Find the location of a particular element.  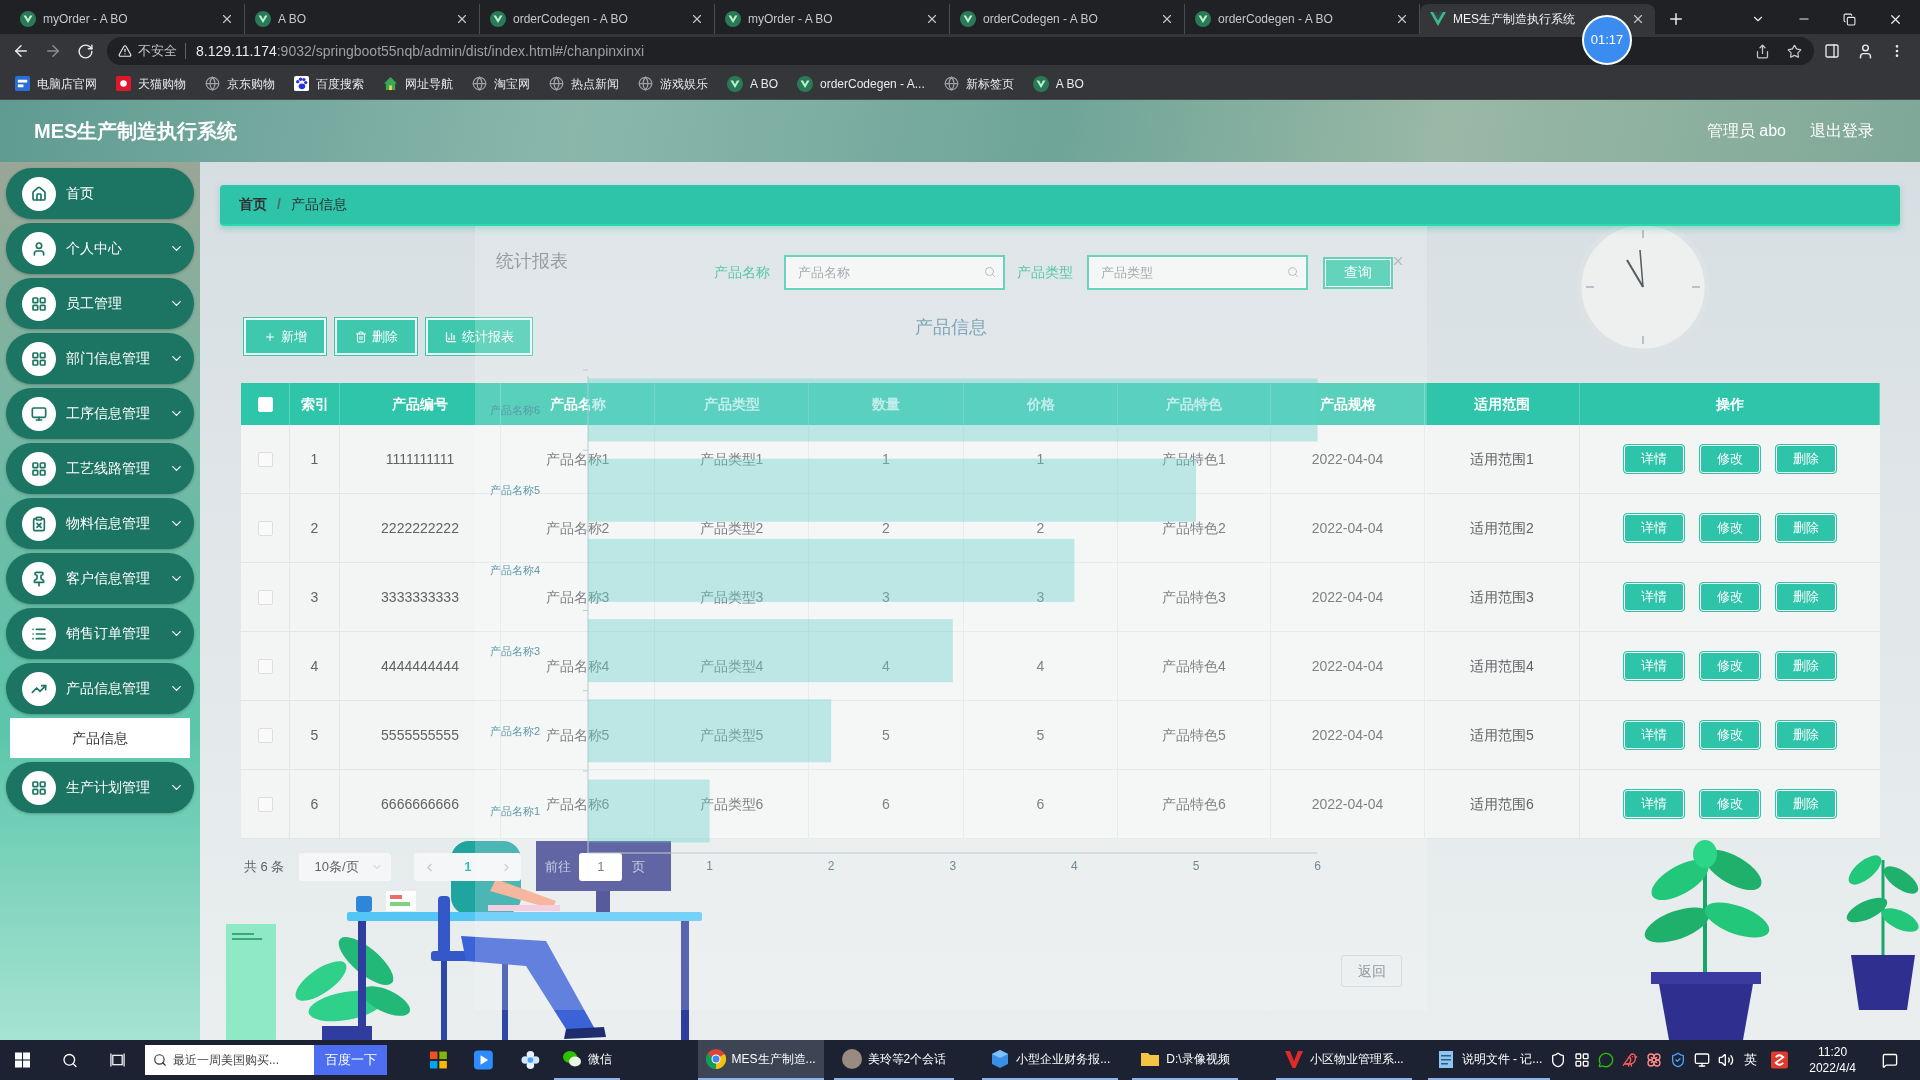

app-tile-icon is located at coordinates (1780, 1060).